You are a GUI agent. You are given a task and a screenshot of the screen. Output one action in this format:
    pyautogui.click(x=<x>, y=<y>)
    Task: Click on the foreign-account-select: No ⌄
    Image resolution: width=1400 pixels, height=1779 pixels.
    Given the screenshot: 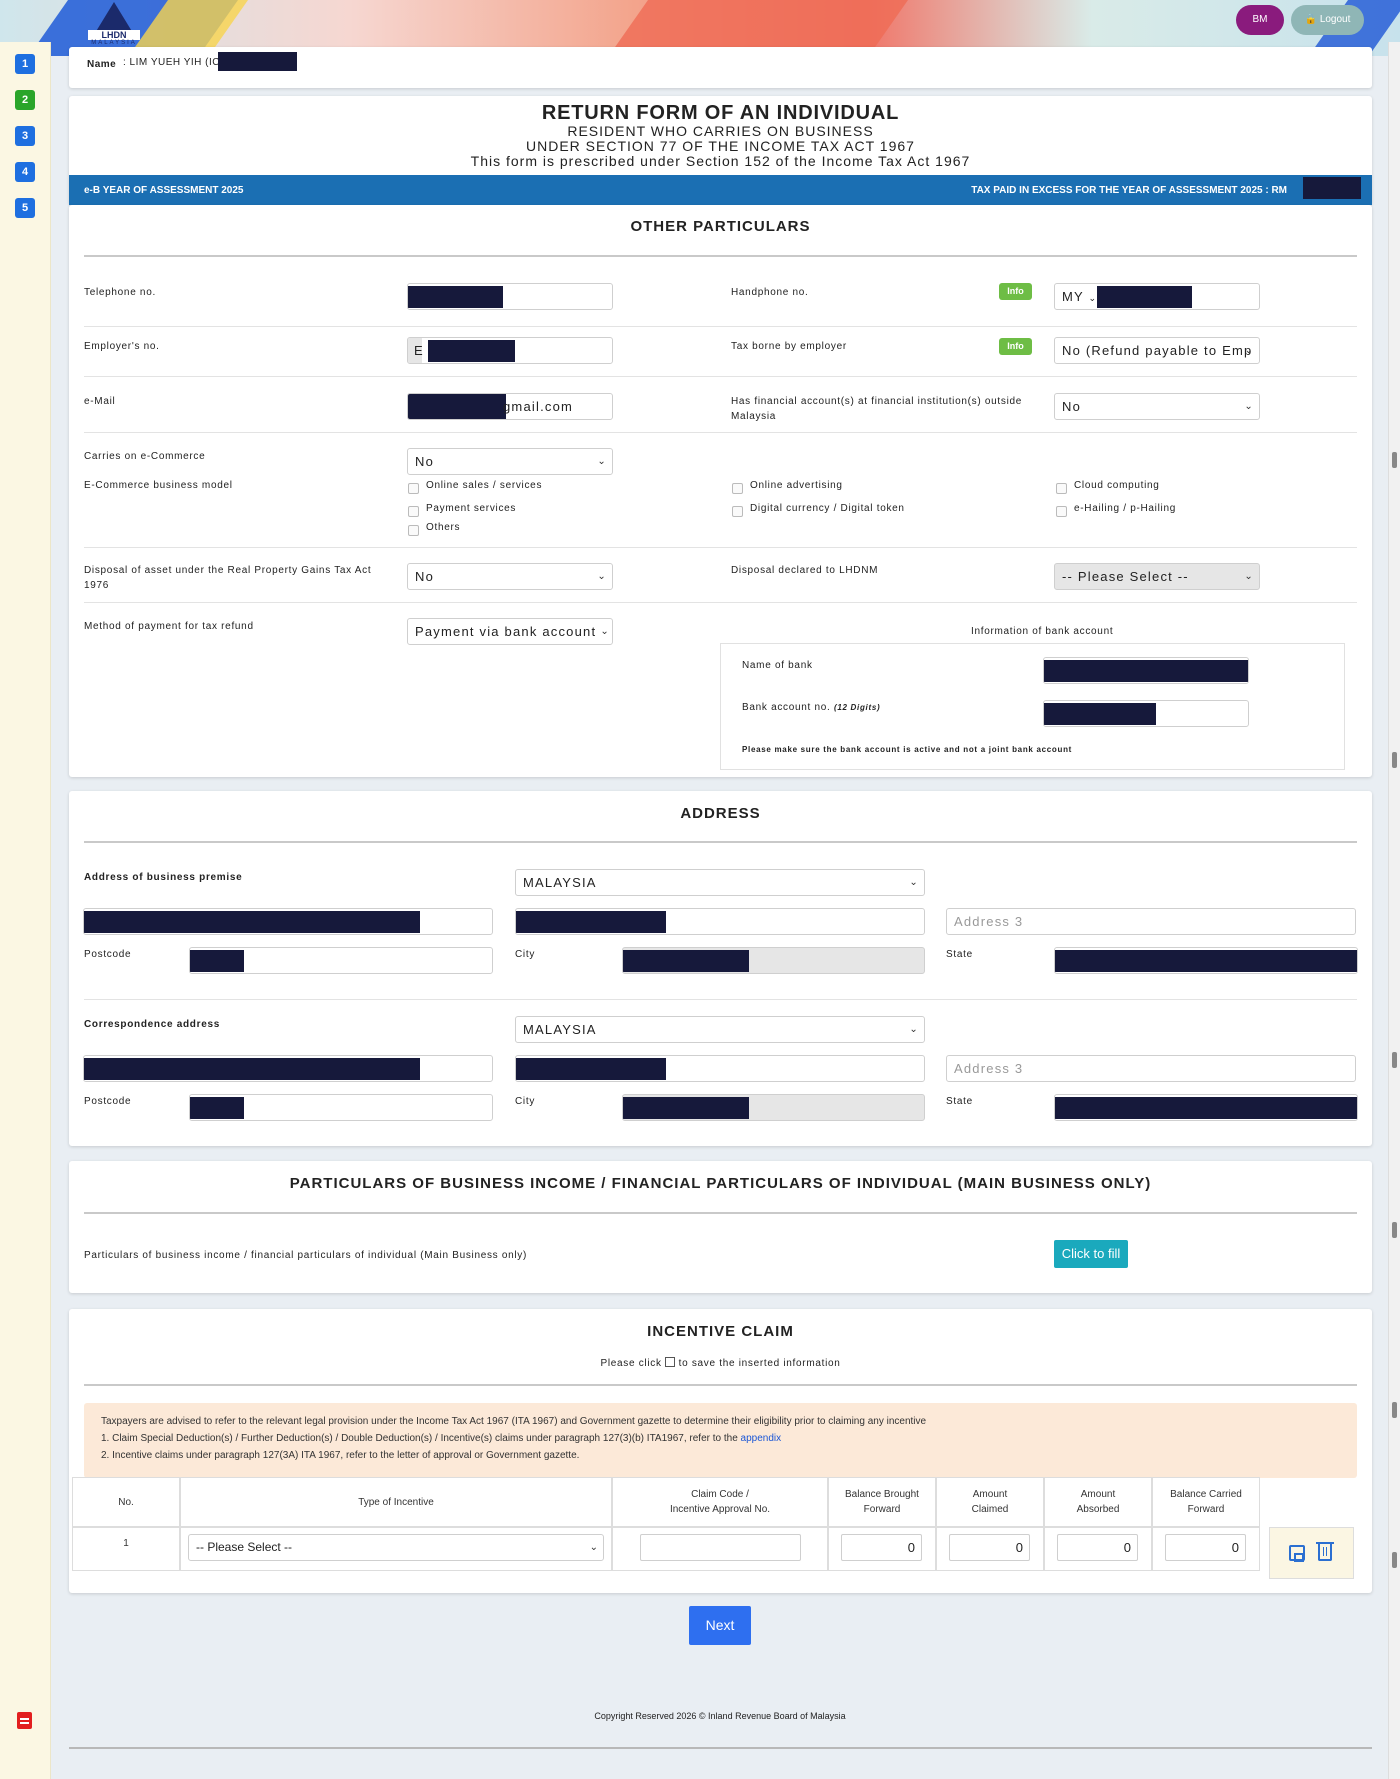 What is the action you would take?
    pyautogui.click(x=1157, y=406)
    